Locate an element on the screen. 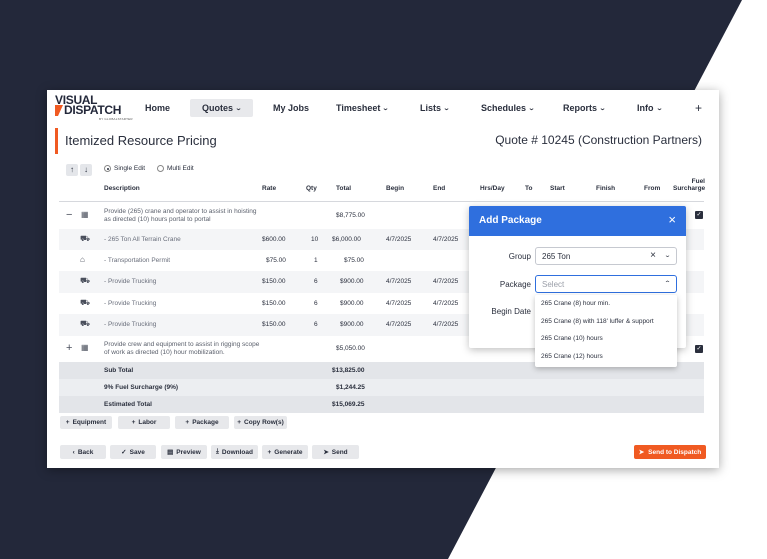  logo-sub: BY GLOBALSTARTER is located at coordinates (116, 119).